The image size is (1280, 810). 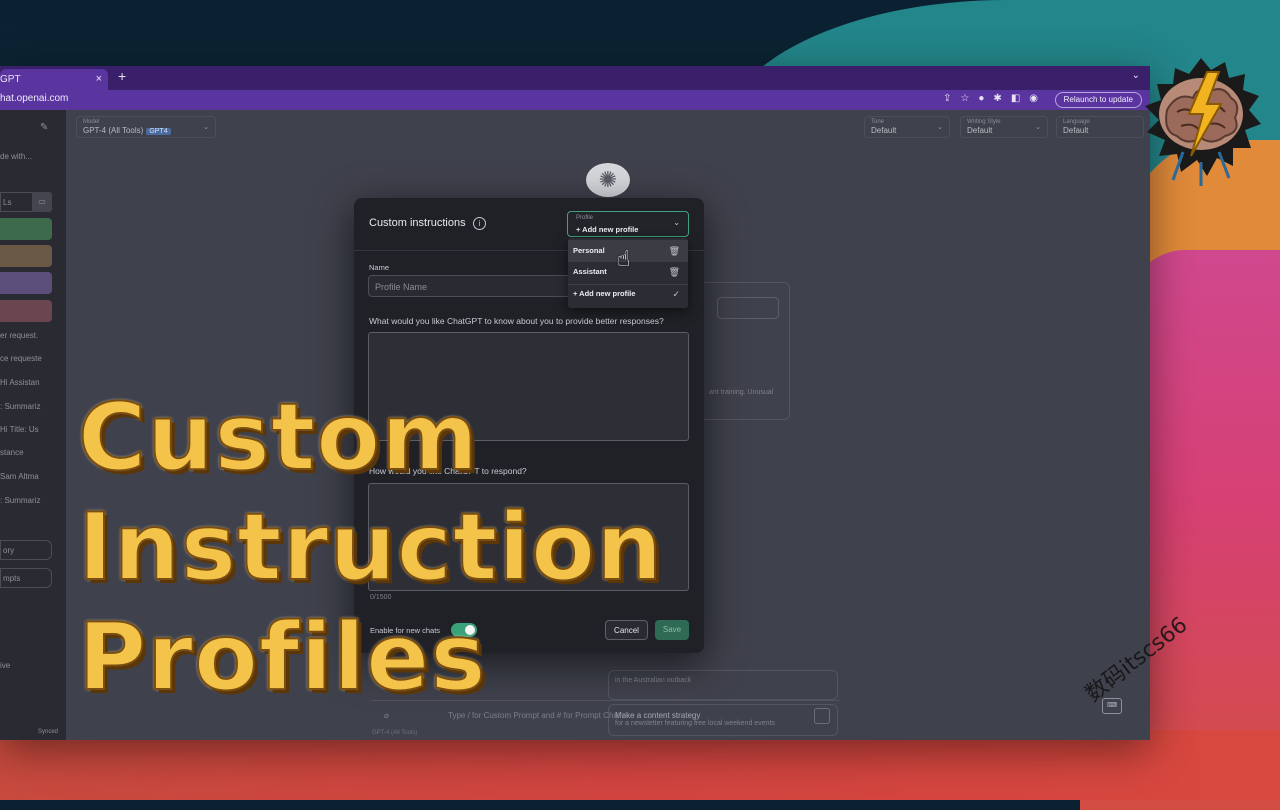 What do you see at coordinates (48, 732) in the screenshot?
I see `sync-status: Synced` at bounding box center [48, 732].